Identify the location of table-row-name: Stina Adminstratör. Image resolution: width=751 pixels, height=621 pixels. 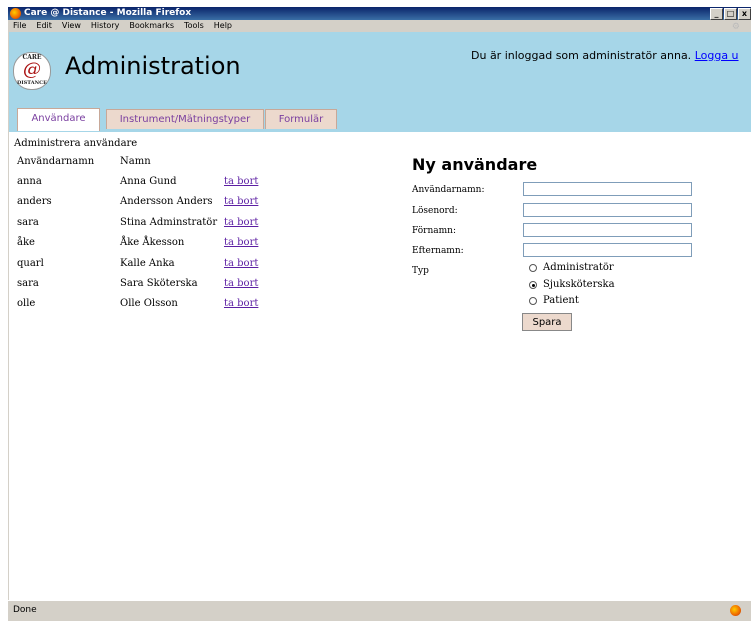
(169, 222).